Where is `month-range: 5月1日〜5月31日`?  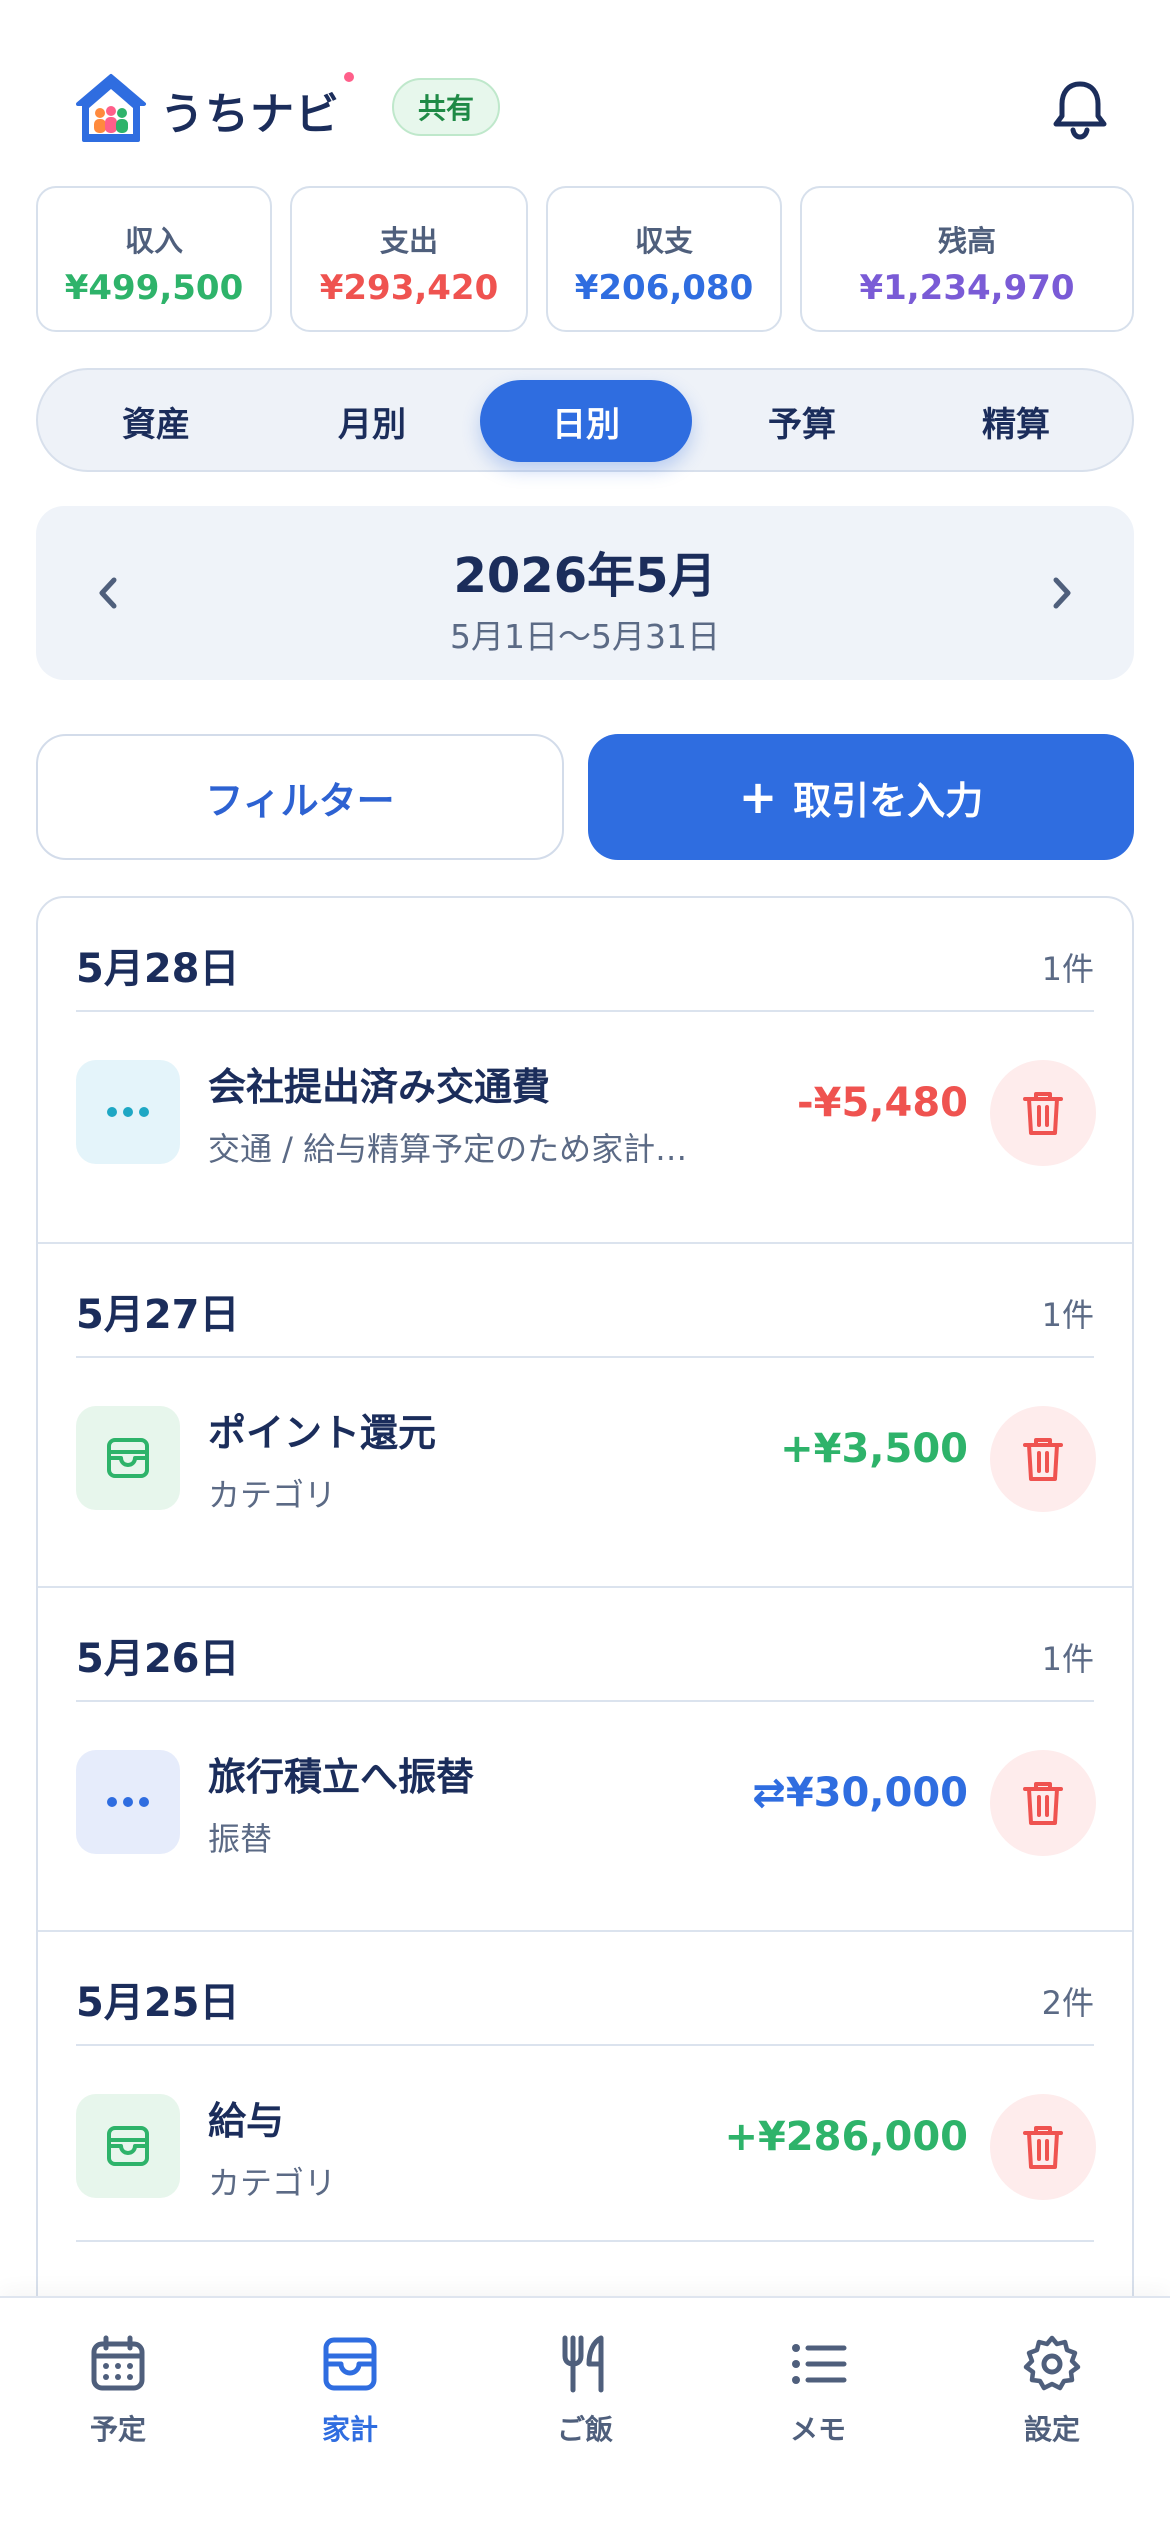
month-range: 5月1日〜5月31日 is located at coordinates (585, 636).